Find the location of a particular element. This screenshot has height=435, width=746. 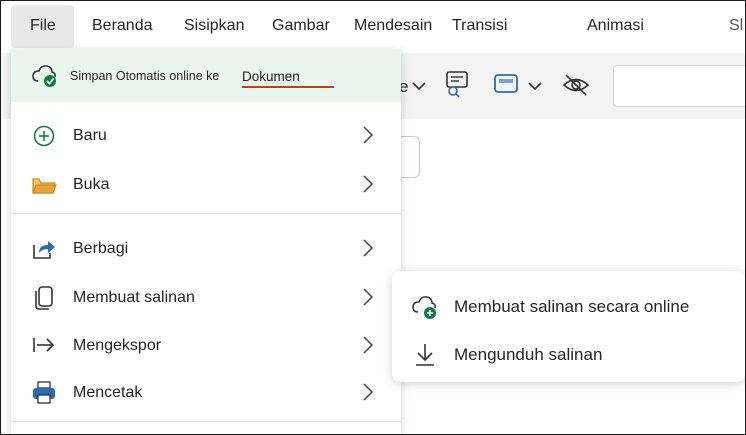

autosave-underline is located at coordinates (288, 87).